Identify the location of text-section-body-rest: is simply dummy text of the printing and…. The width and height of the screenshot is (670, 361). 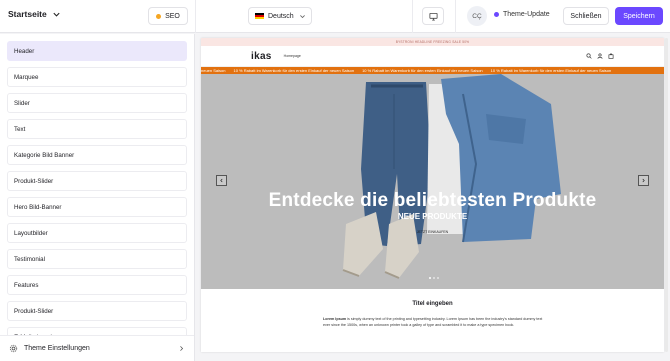
(433, 322).